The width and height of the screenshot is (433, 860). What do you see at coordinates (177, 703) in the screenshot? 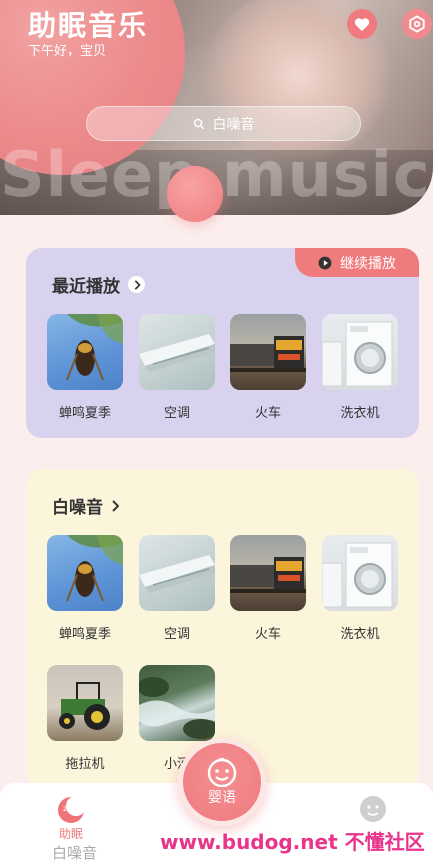
I see `stream-thumbnail` at bounding box center [177, 703].